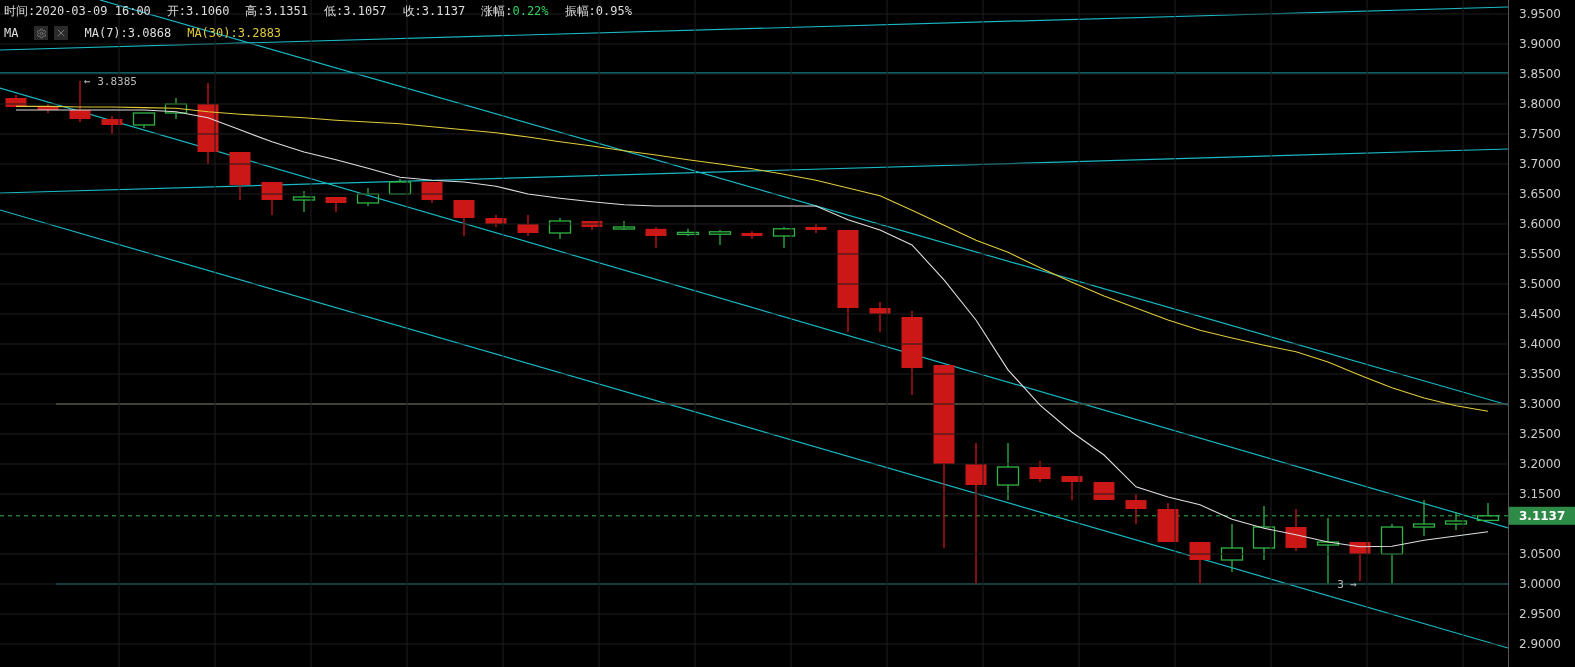 This screenshot has height=667, width=1575. I want to click on close-icon, so click(61, 33).